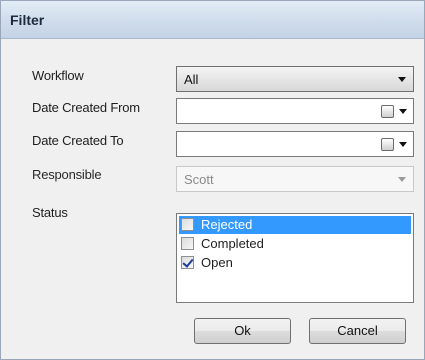  I want to click on status-label: Status, so click(50, 212).